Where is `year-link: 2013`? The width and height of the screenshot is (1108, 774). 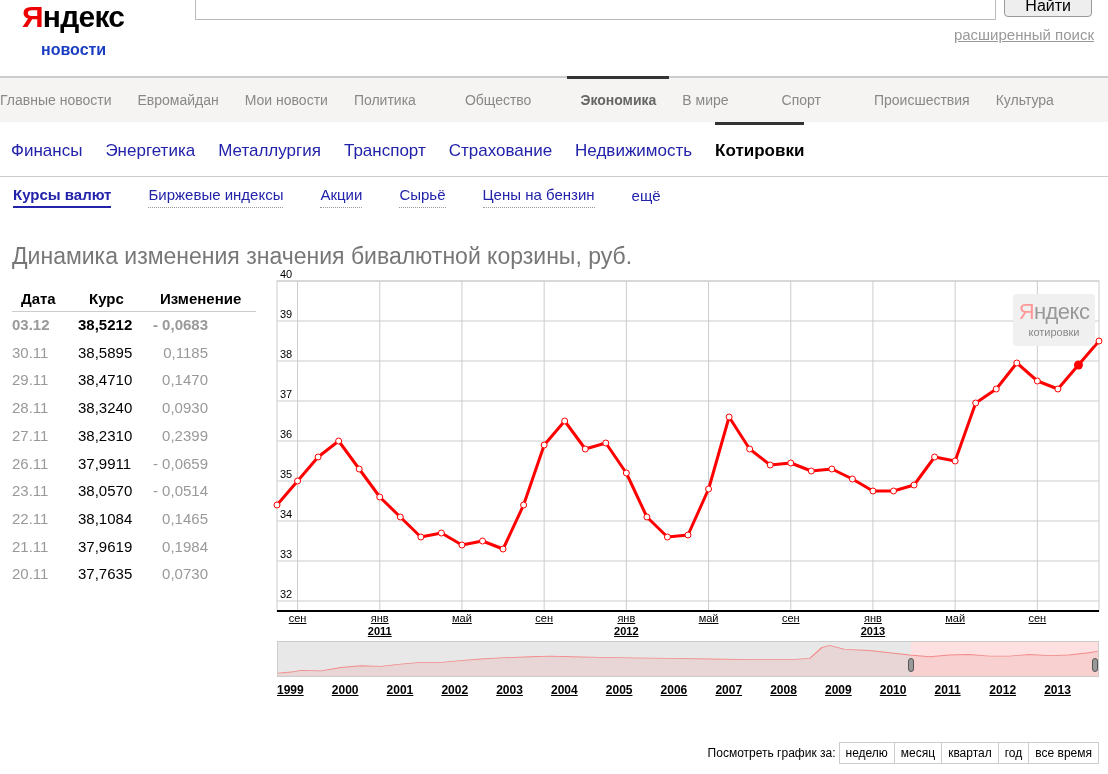
year-link: 2013 is located at coordinates (1071, 689).